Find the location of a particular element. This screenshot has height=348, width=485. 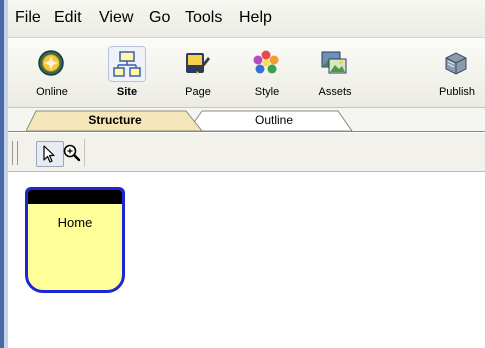

online-button: Online is located at coordinates (52, 75).